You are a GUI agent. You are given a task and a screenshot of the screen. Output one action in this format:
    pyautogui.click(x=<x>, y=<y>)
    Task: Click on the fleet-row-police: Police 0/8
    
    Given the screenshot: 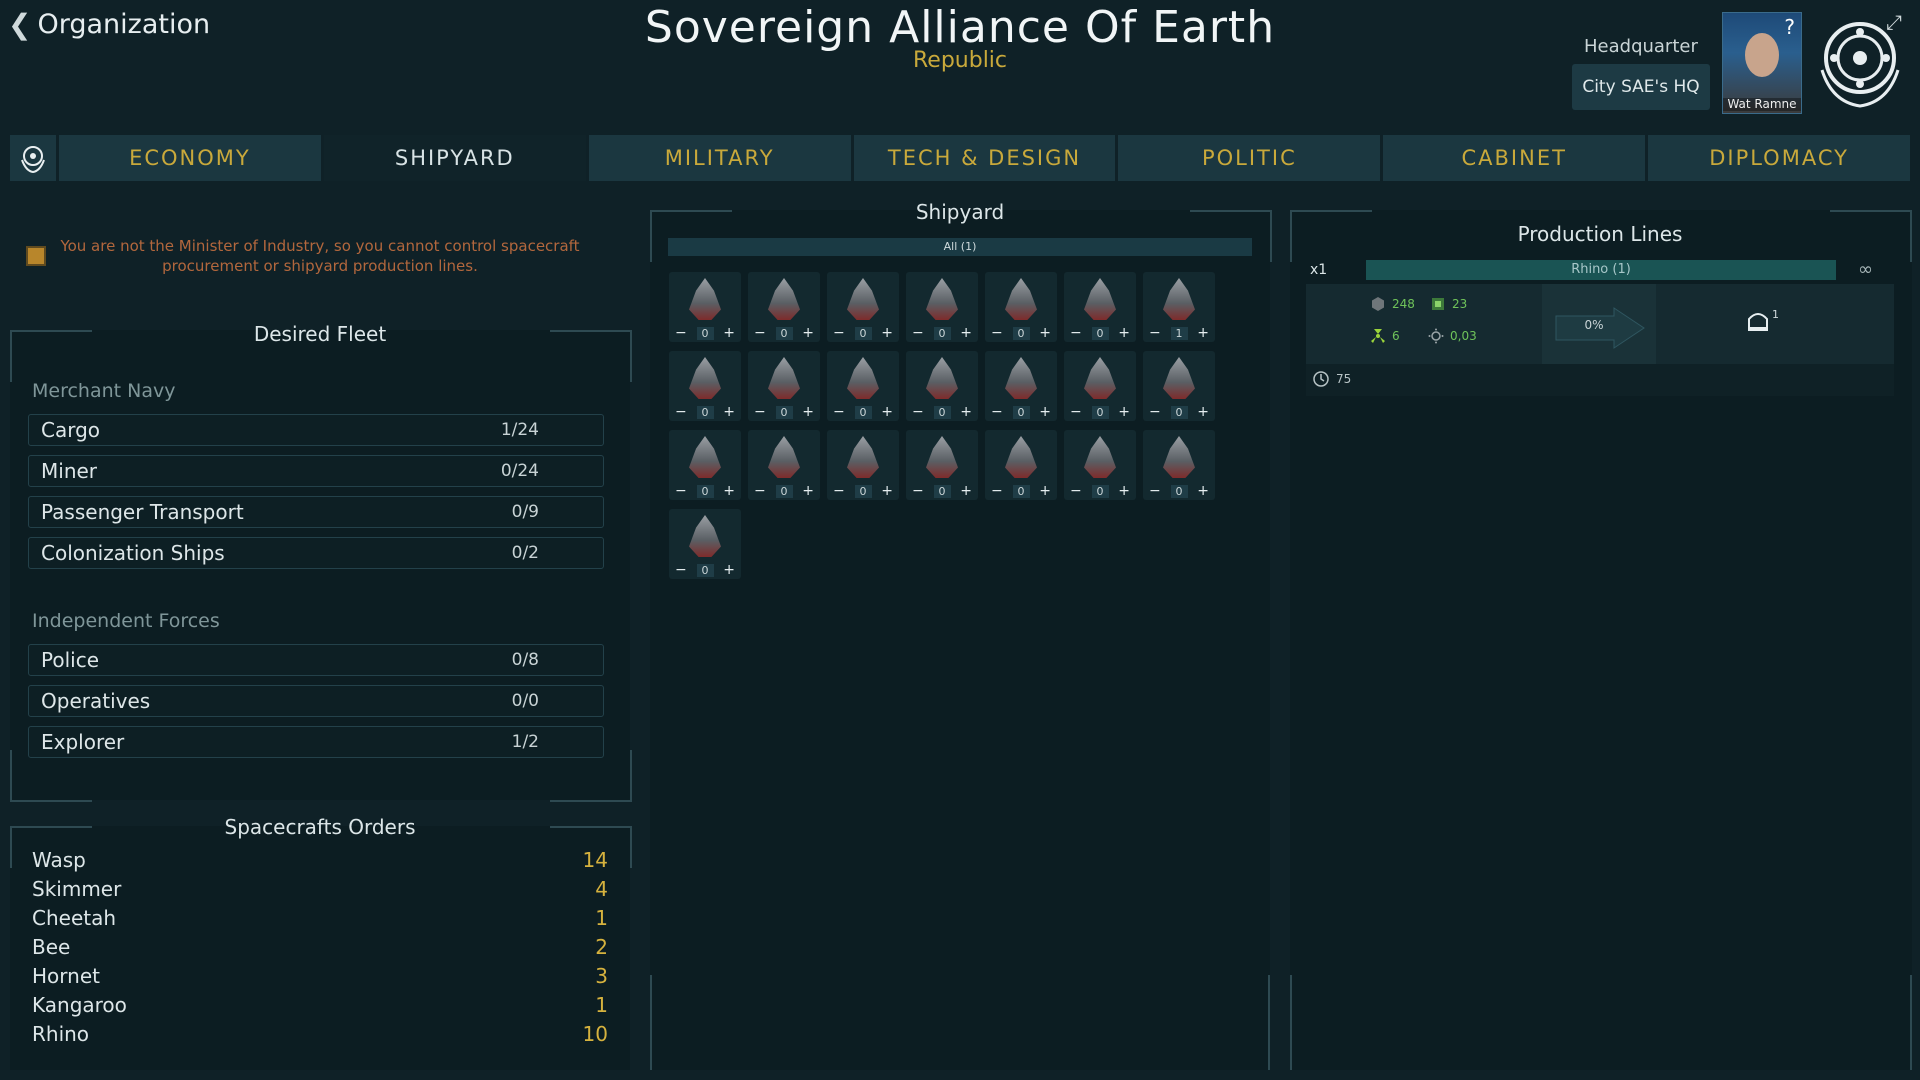 What is the action you would take?
    pyautogui.click(x=316, y=660)
    